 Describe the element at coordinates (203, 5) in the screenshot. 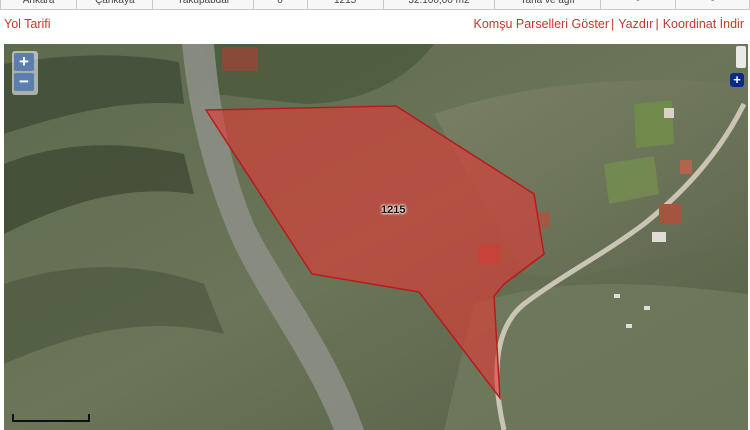

I see `cell-neighborhood: Yakupabdal` at that location.